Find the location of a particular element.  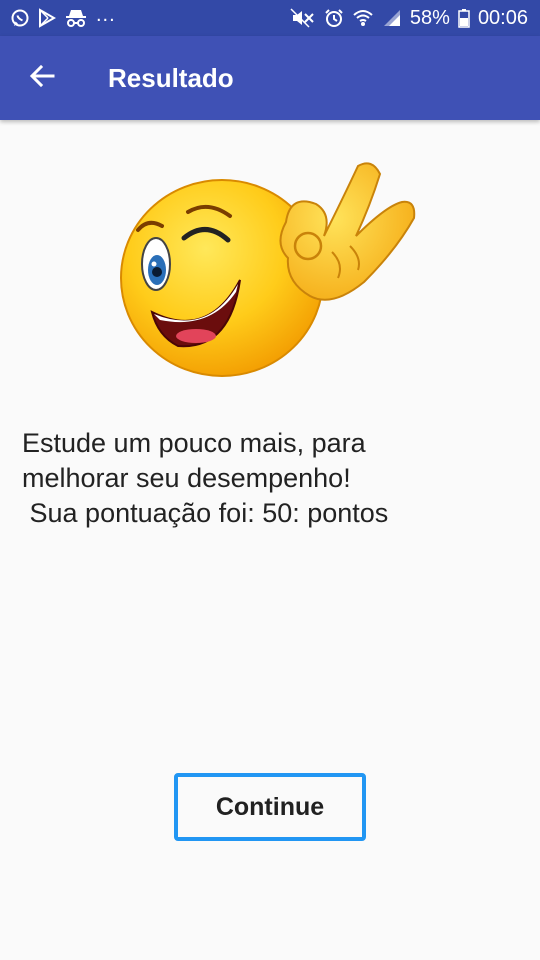

back-button is located at coordinates (42, 78).